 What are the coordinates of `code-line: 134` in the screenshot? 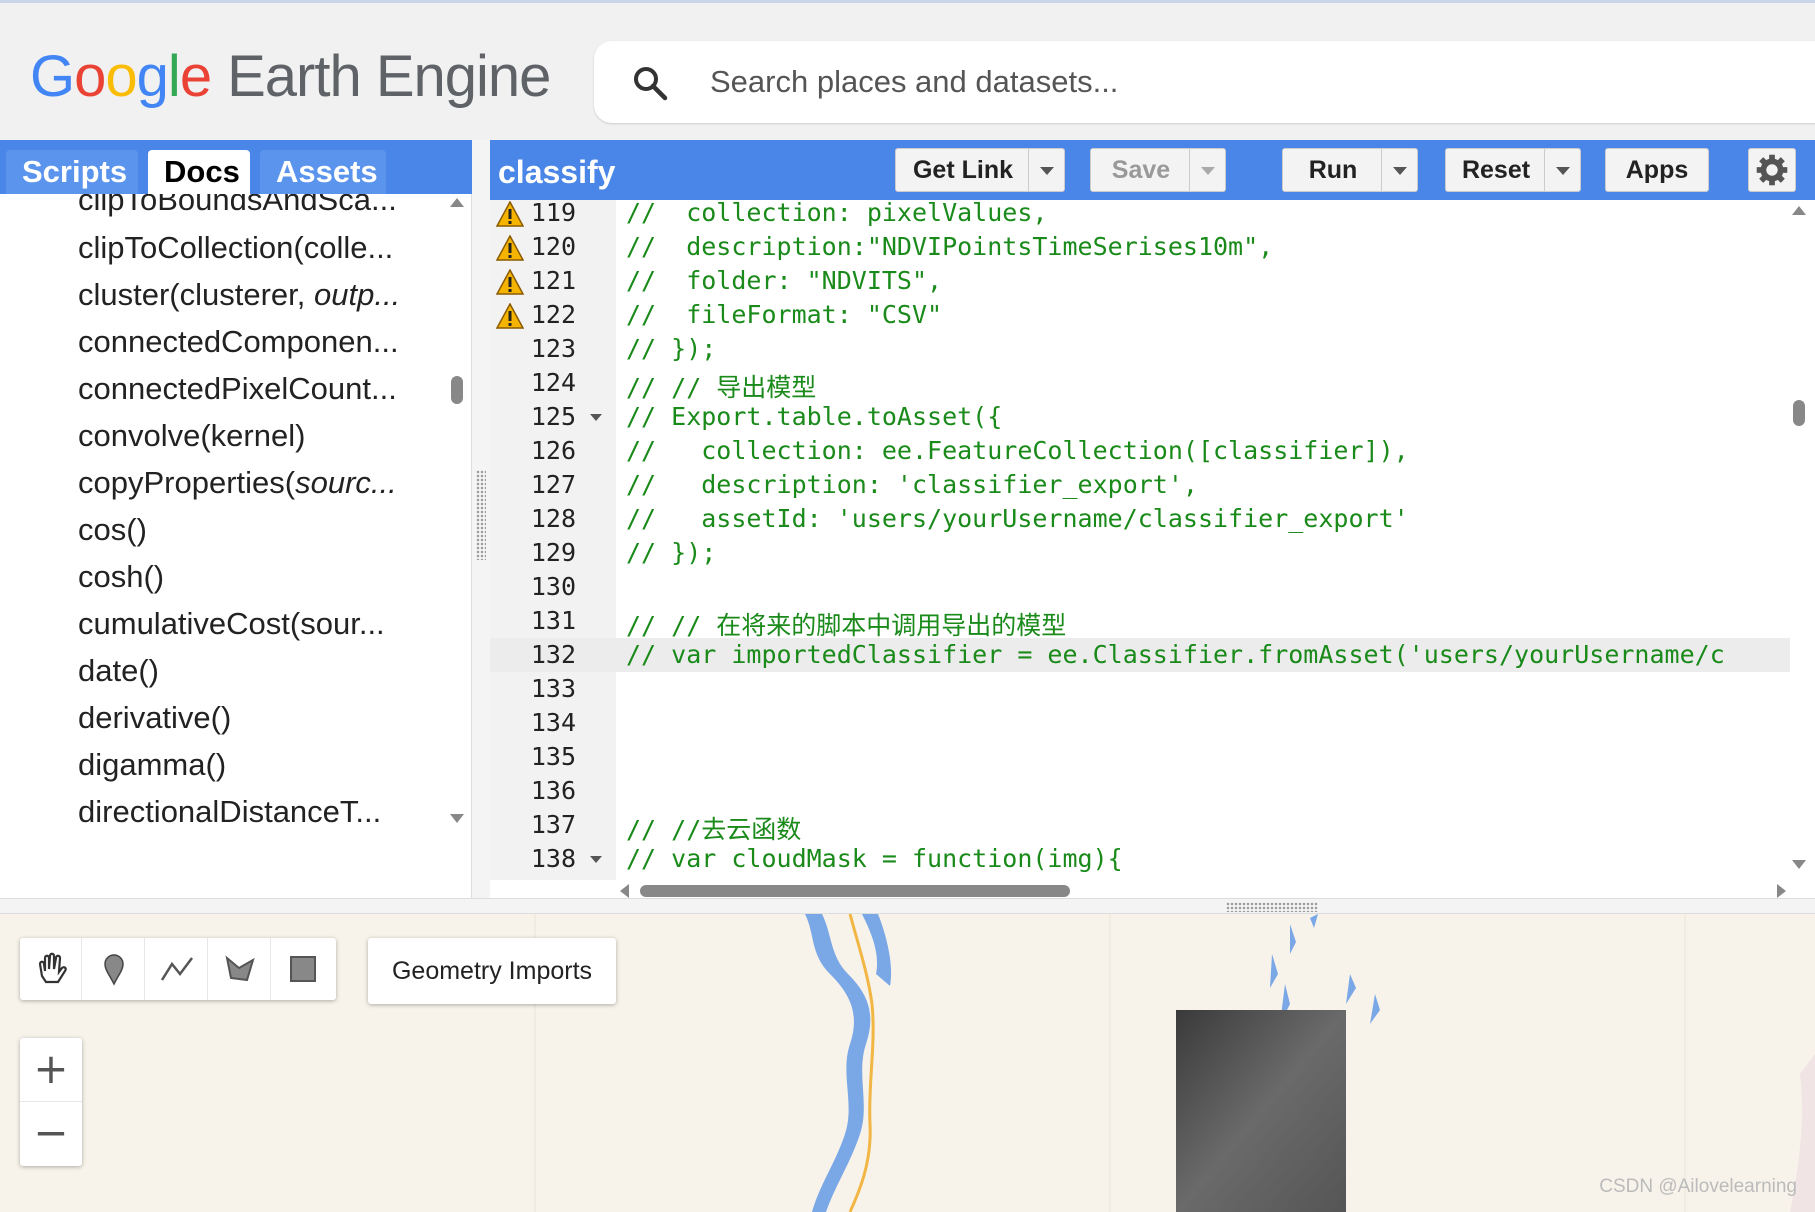 It's located at (1140, 723).